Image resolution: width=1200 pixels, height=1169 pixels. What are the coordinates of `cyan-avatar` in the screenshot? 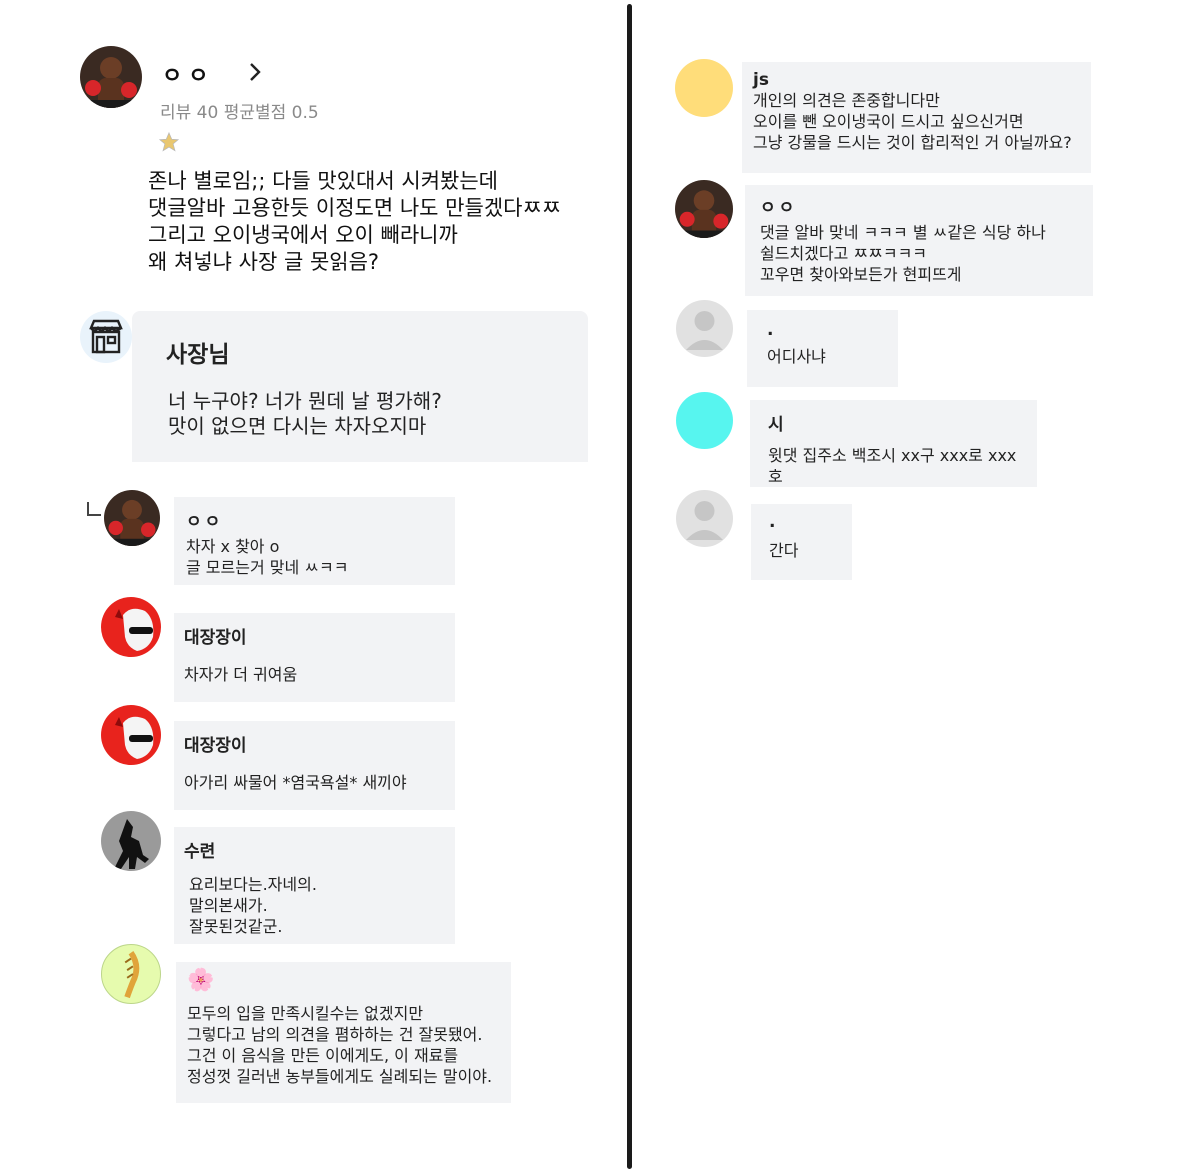 It's located at (704, 420).